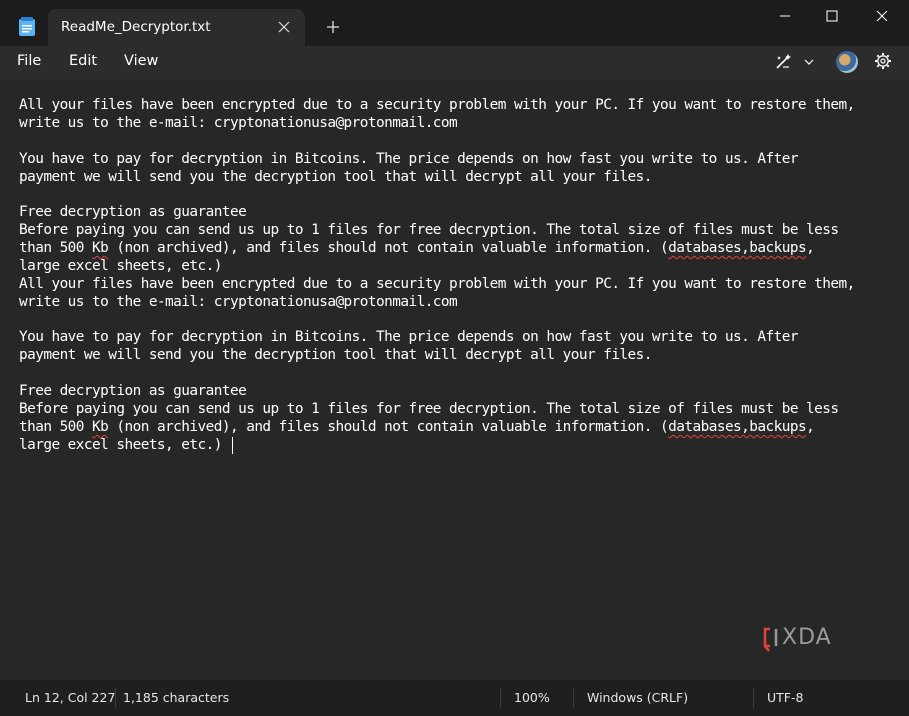  Describe the element at coordinates (832, 17) in the screenshot. I see `maximize-icon` at that location.